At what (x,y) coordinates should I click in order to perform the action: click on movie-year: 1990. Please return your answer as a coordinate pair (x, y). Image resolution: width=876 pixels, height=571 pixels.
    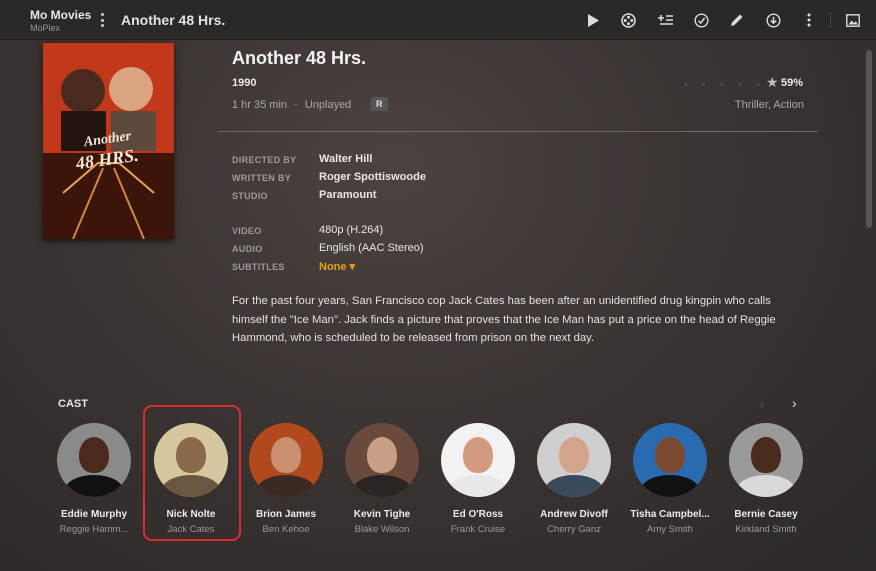
    Looking at the image, I should click on (244, 83).